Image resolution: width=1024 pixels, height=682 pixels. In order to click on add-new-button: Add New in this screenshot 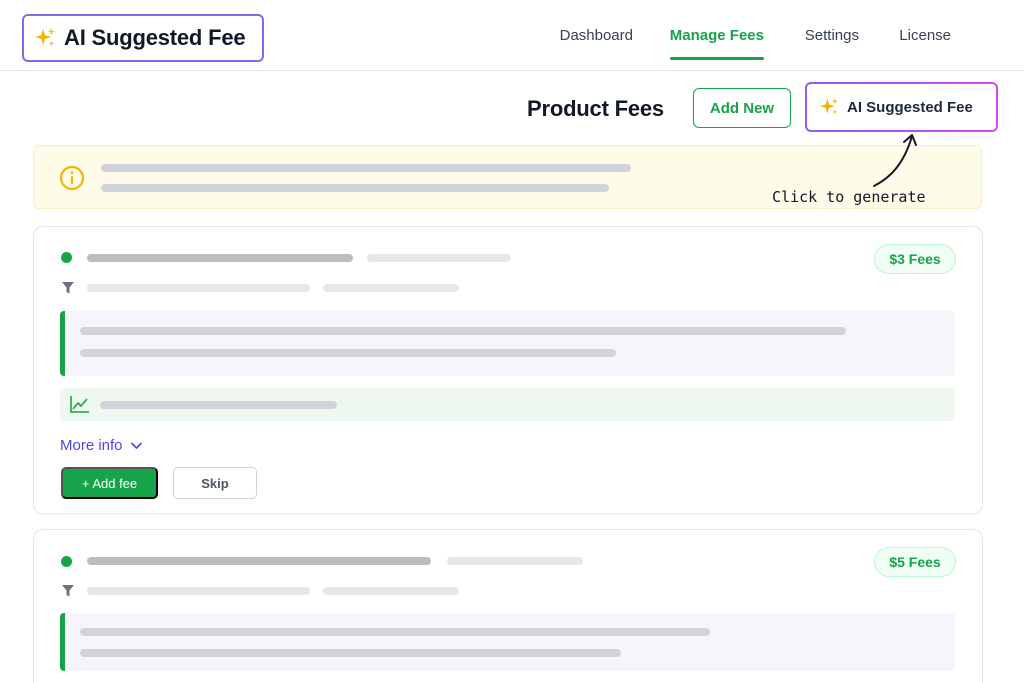, I will do `click(742, 108)`.